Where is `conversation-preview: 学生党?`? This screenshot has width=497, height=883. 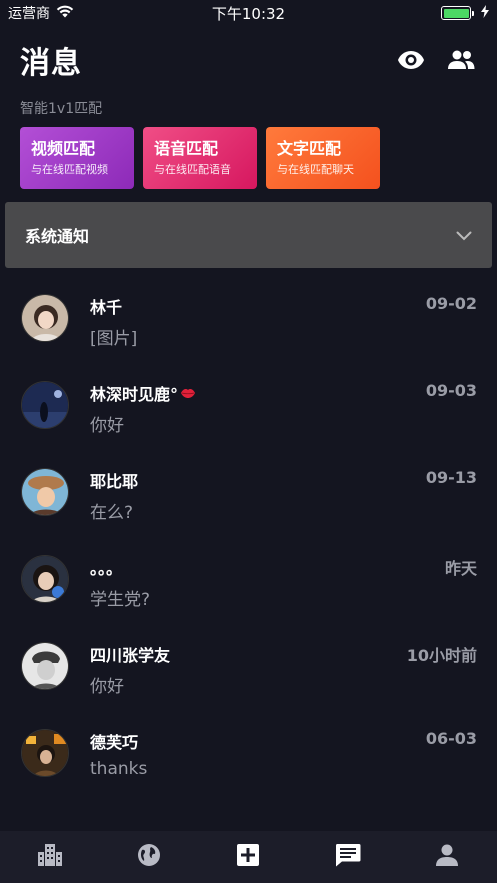
conversation-preview: 学生党? is located at coordinates (120, 600).